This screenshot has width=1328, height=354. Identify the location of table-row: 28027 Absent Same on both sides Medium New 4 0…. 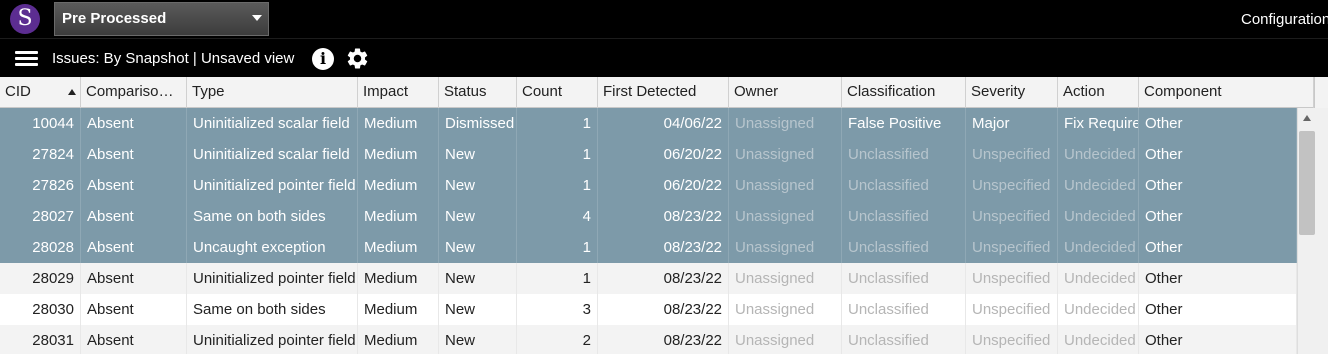
(648, 216).